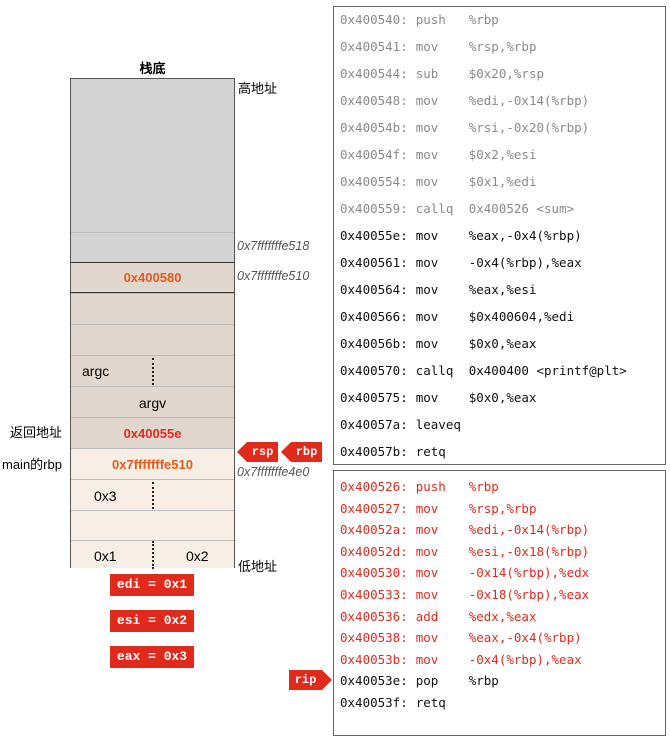  I want to click on code-line: 0x400554: mov $0x1,%edi, so click(438, 181).